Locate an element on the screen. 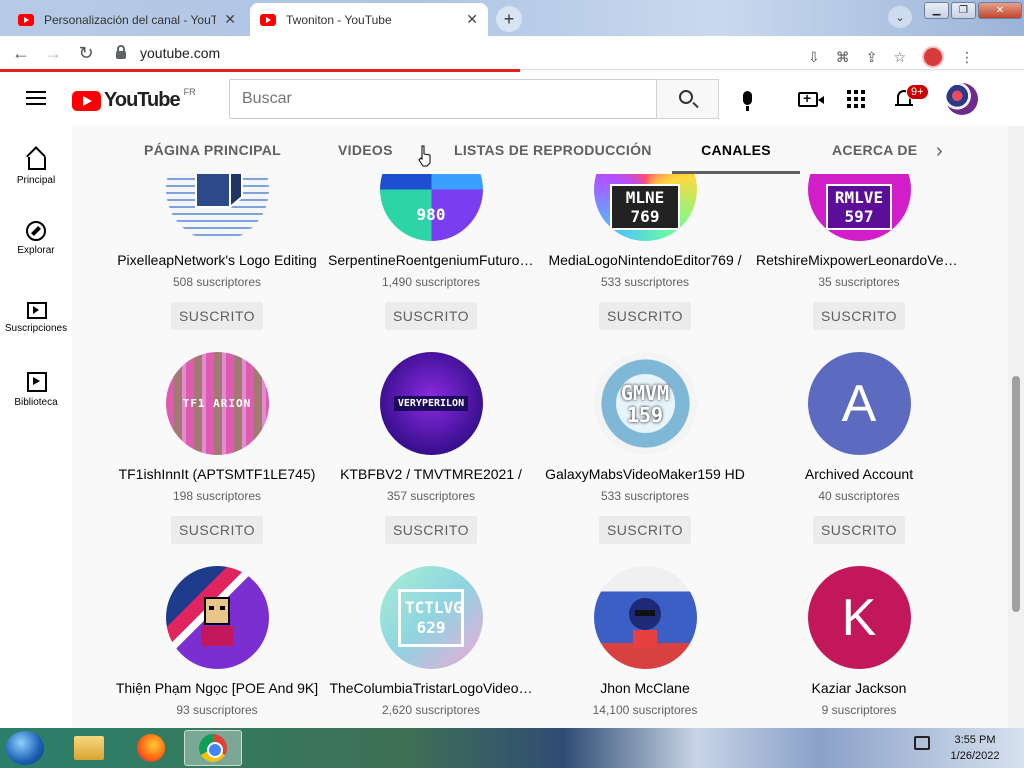 Image resolution: width=1024 pixels, height=768 pixels. subscriber-count: 14,100 suscriptores is located at coordinates (645, 710).